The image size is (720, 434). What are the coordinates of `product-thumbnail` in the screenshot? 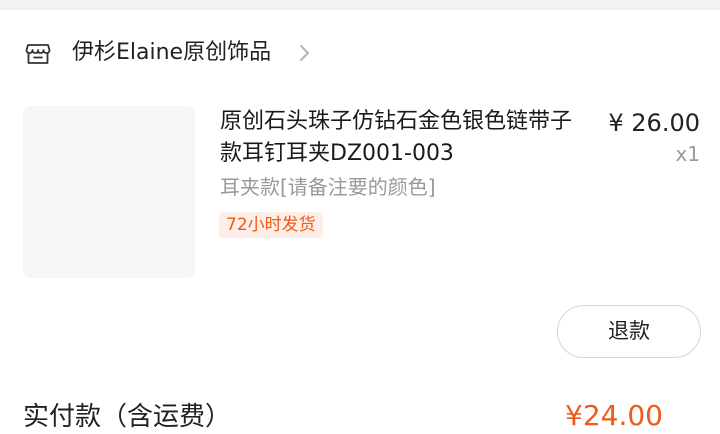 It's located at (109, 192).